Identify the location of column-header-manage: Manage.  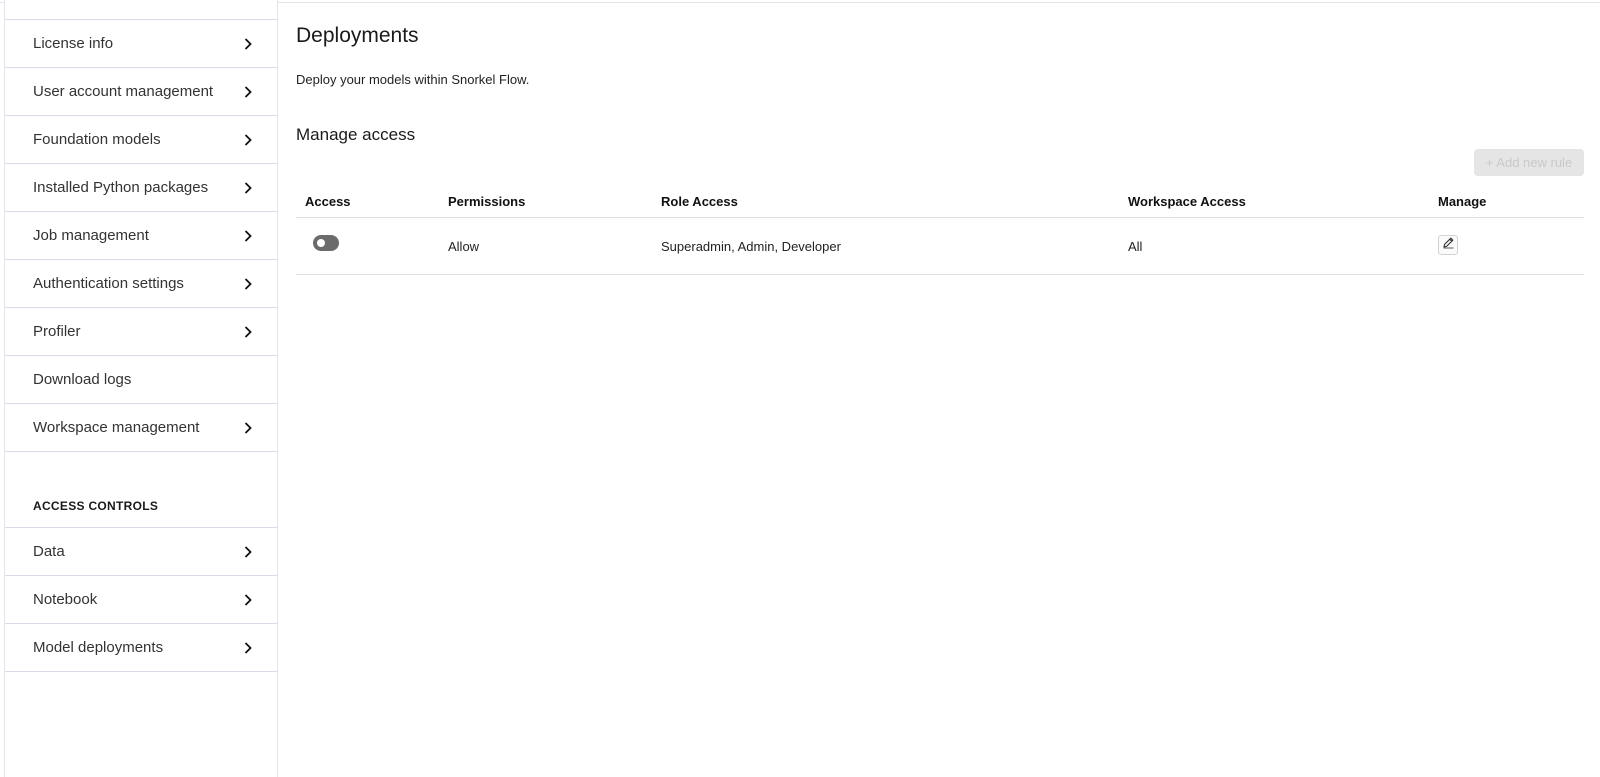
(1462, 201).